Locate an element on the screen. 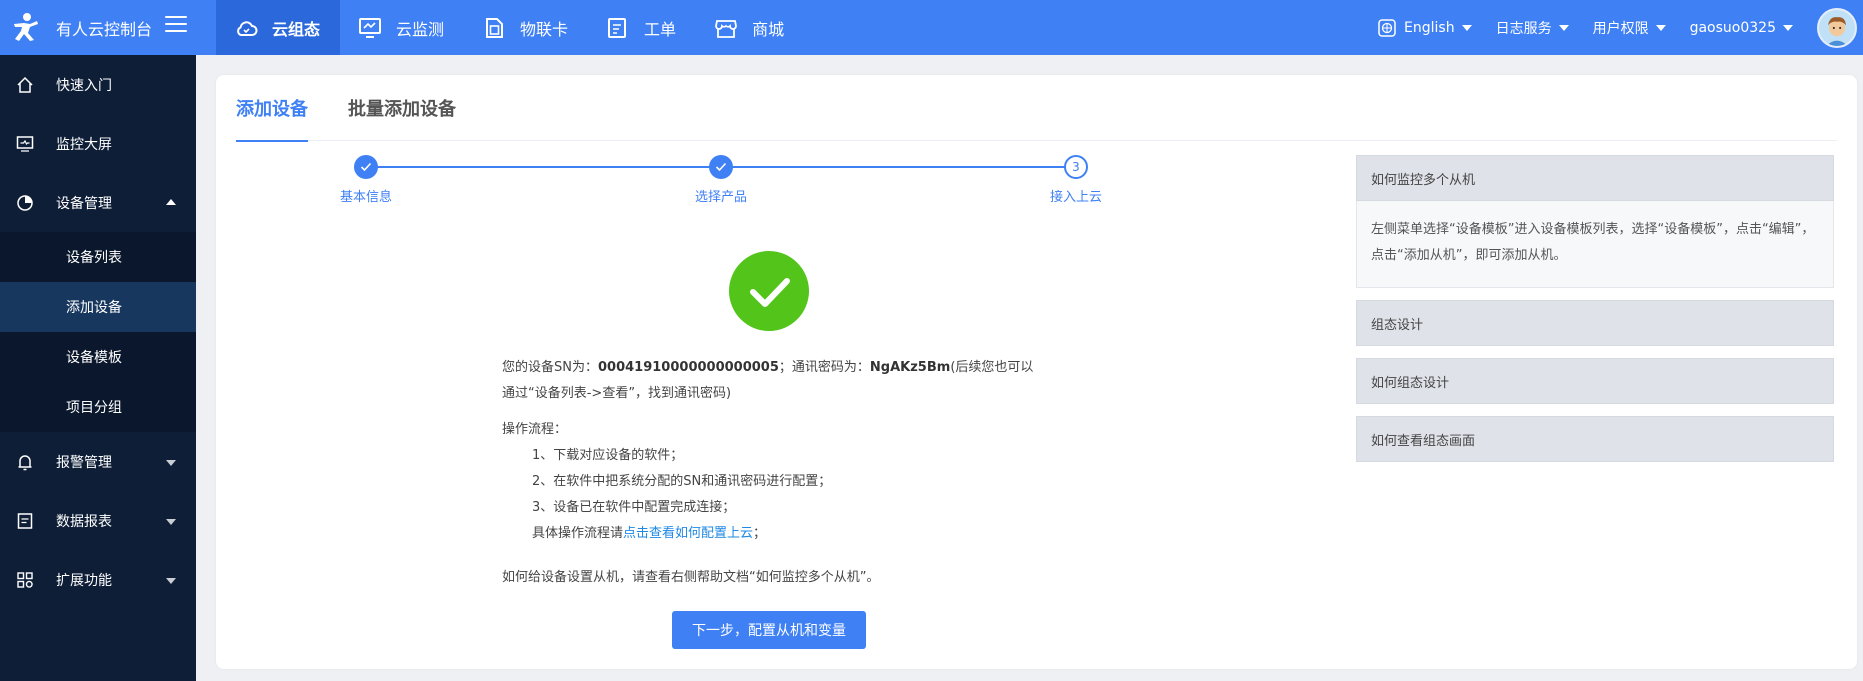 Image resolution: width=1863 pixels, height=681 pixels. log-service-label: 日志服务 is located at coordinates (1523, 28).